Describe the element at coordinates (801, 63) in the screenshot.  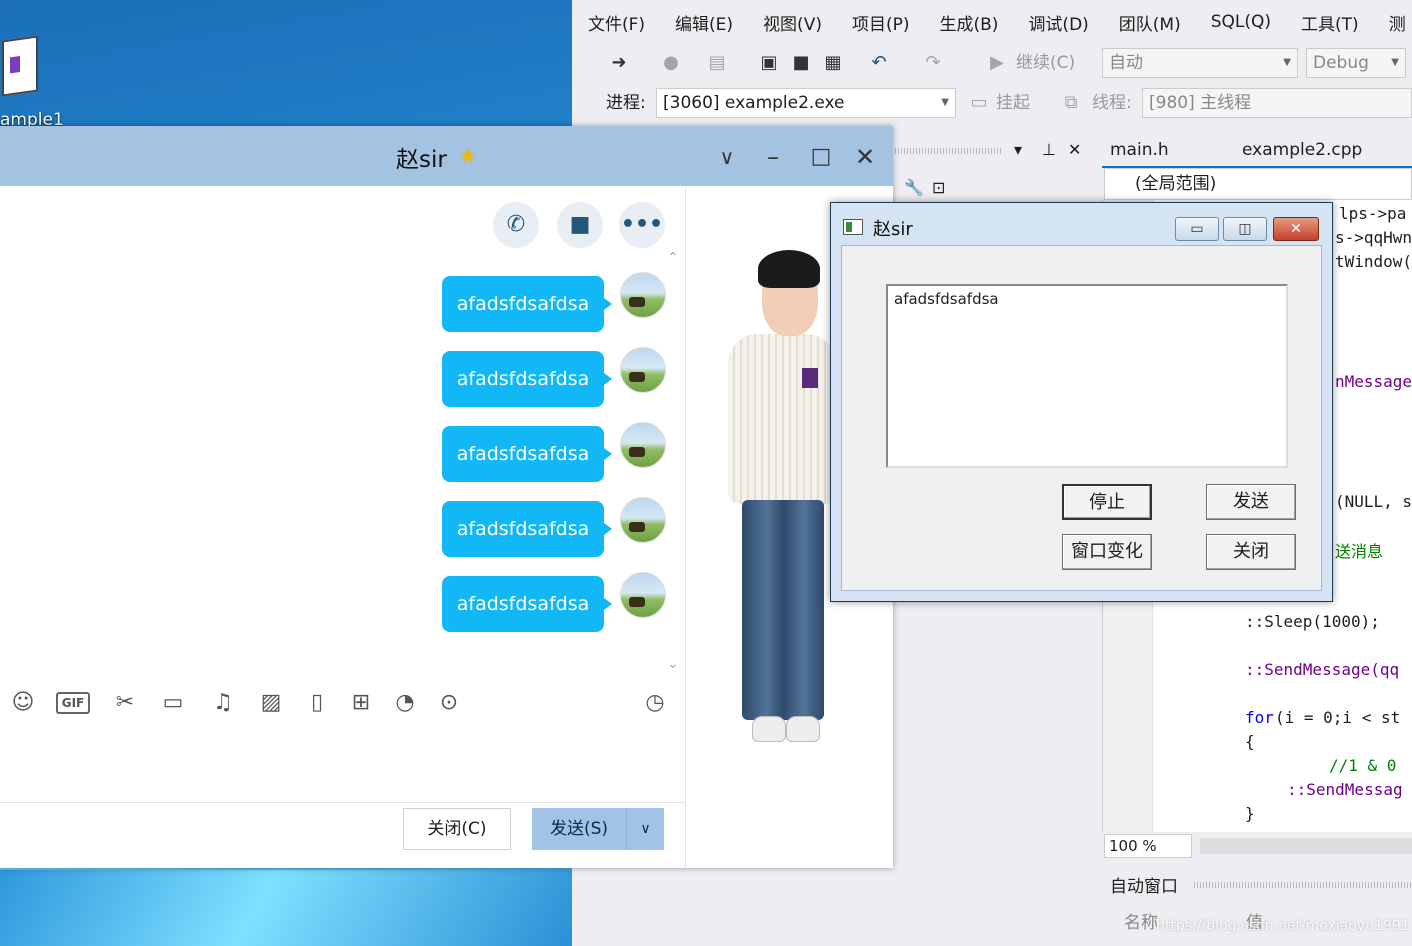
I see `save-icon: ■` at that location.